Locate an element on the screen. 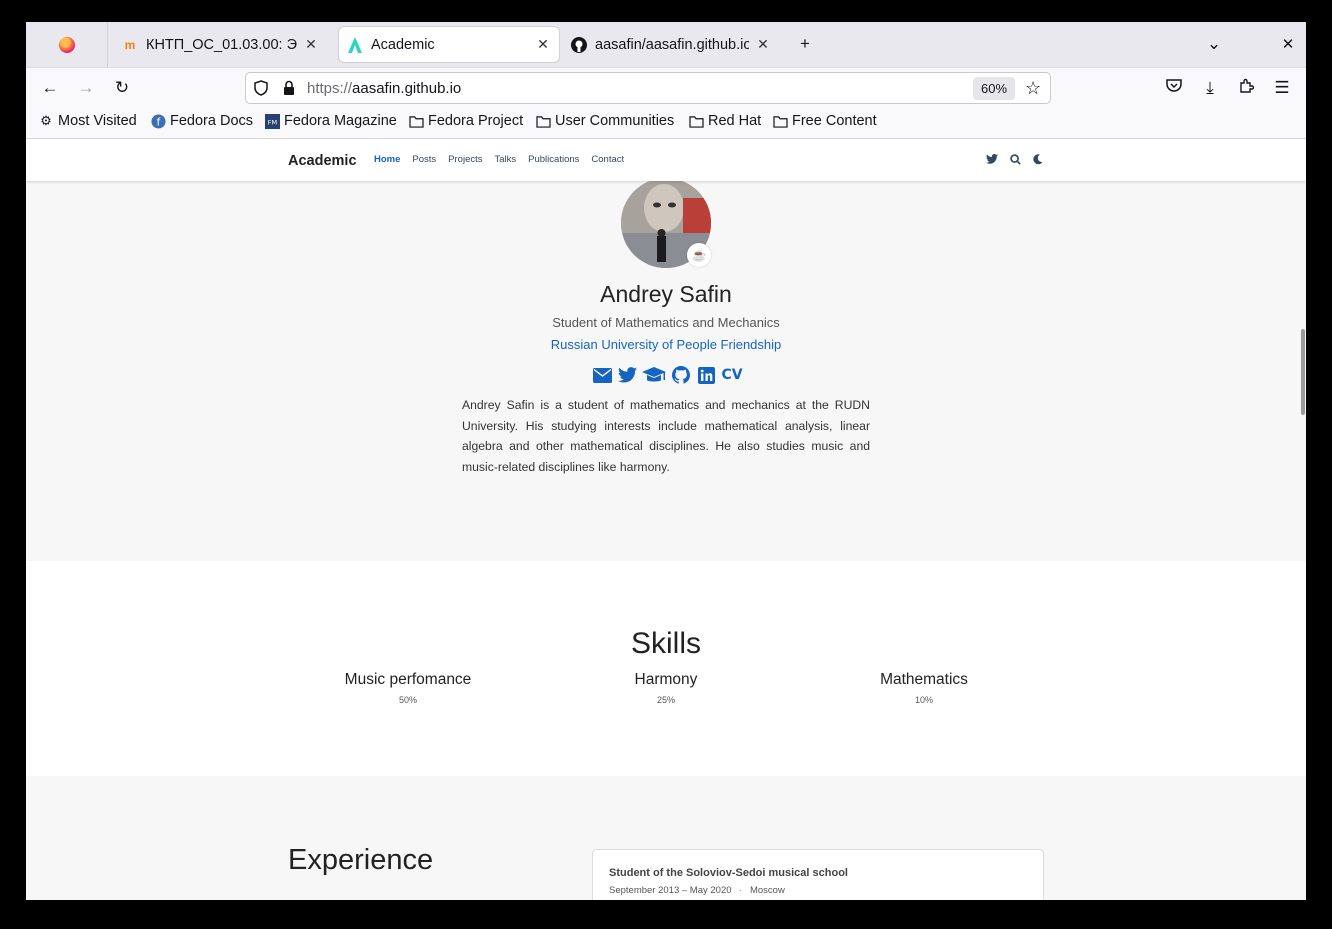  bookmark-fedora-docs: f Fedora Docs is located at coordinates (201, 121).